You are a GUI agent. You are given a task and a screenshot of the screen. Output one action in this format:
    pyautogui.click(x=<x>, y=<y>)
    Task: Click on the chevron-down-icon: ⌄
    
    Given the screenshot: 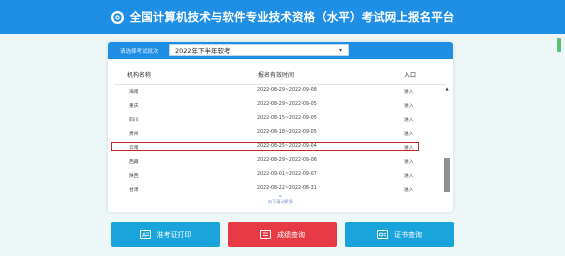 What is the action you would take?
    pyautogui.click(x=280, y=194)
    